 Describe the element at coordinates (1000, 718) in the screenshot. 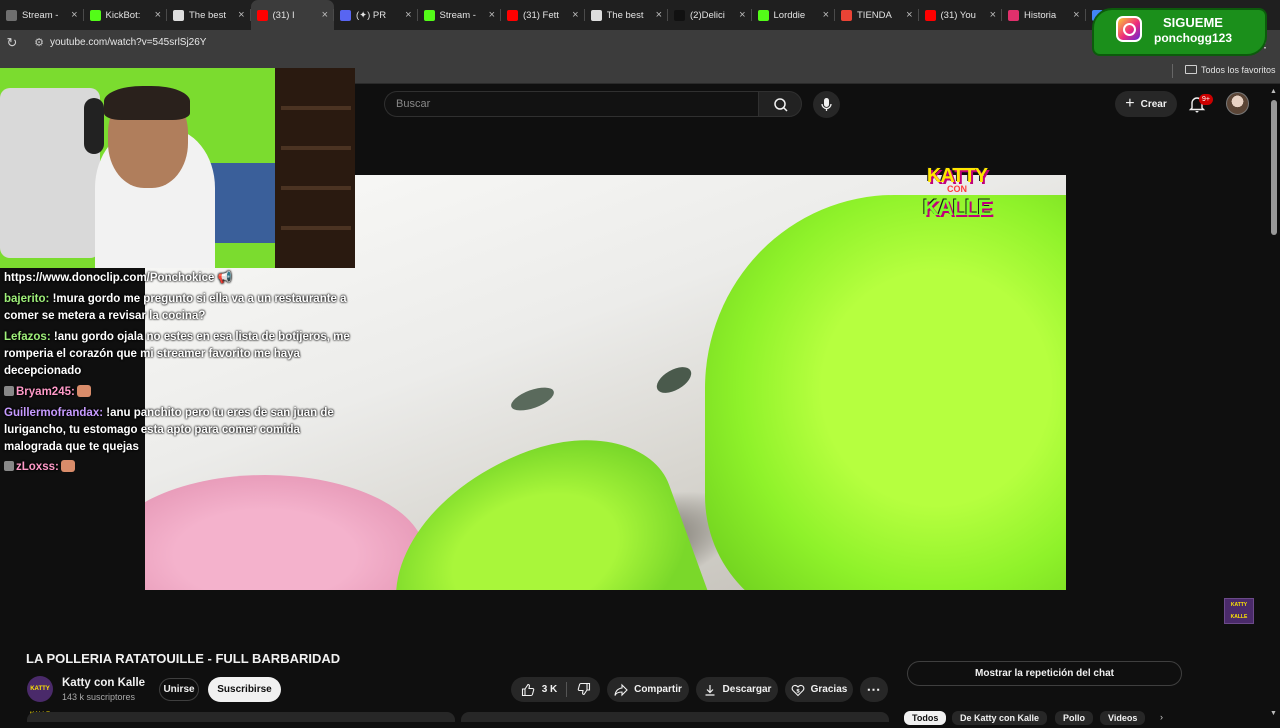

I see `filter-chip-channel: De Katty con Kalle` at that location.